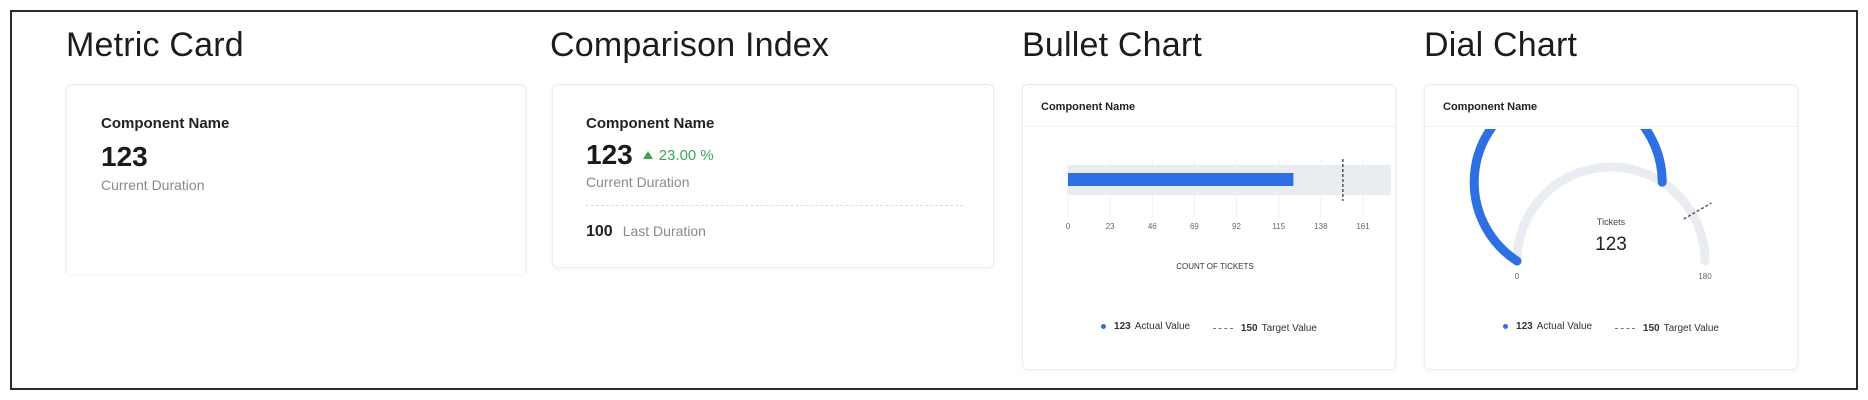 The width and height of the screenshot is (1868, 400). I want to click on tick-label: 0, so click(1068, 226).